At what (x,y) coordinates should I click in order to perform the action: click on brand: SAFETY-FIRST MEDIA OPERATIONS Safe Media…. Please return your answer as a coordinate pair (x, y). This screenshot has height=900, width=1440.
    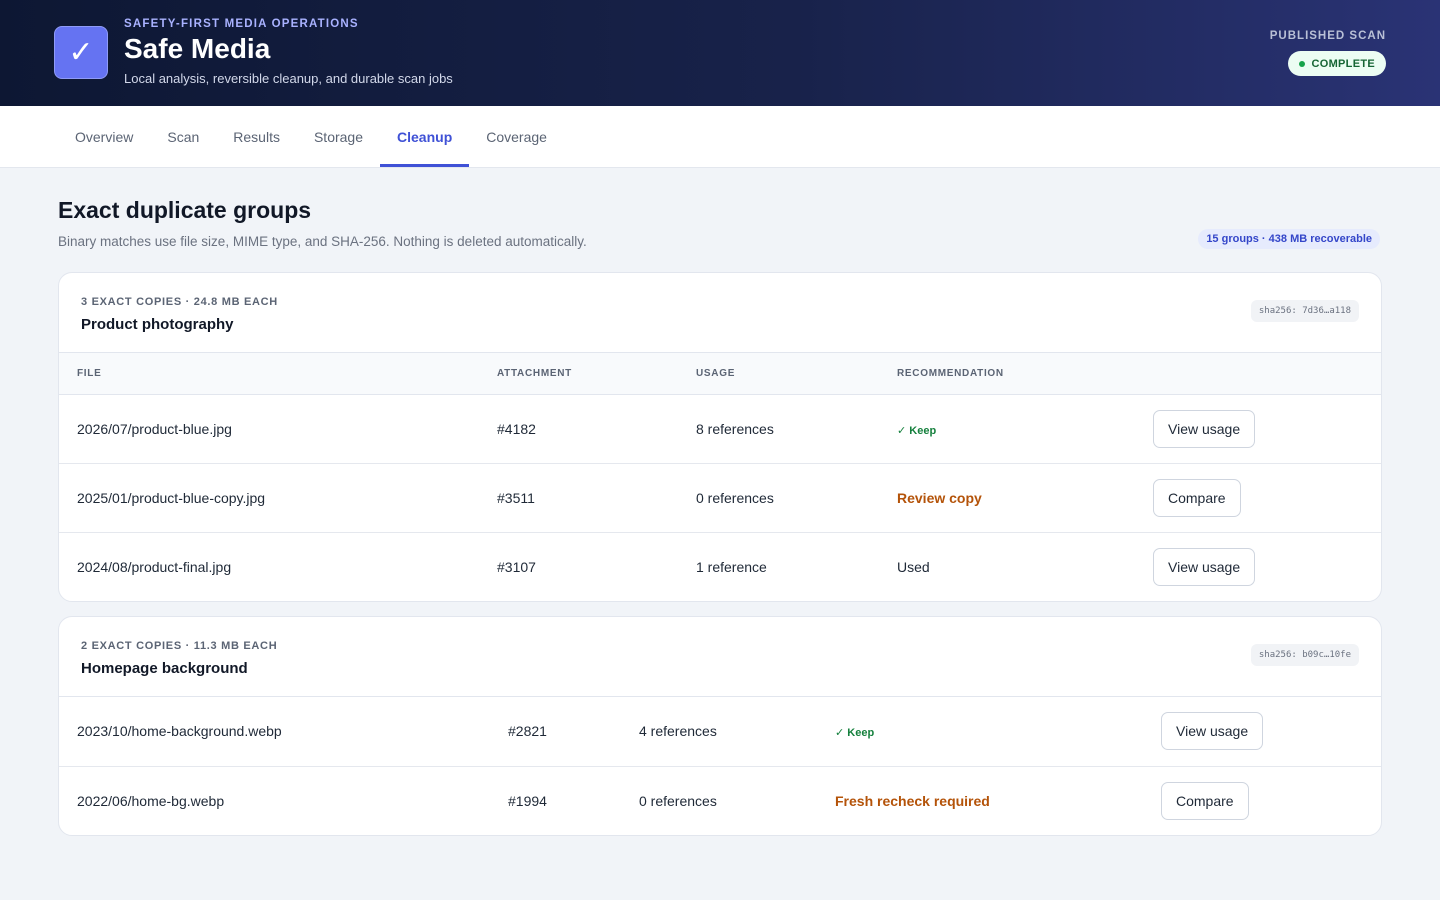
    Looking at the image, I should click on (288, 52).